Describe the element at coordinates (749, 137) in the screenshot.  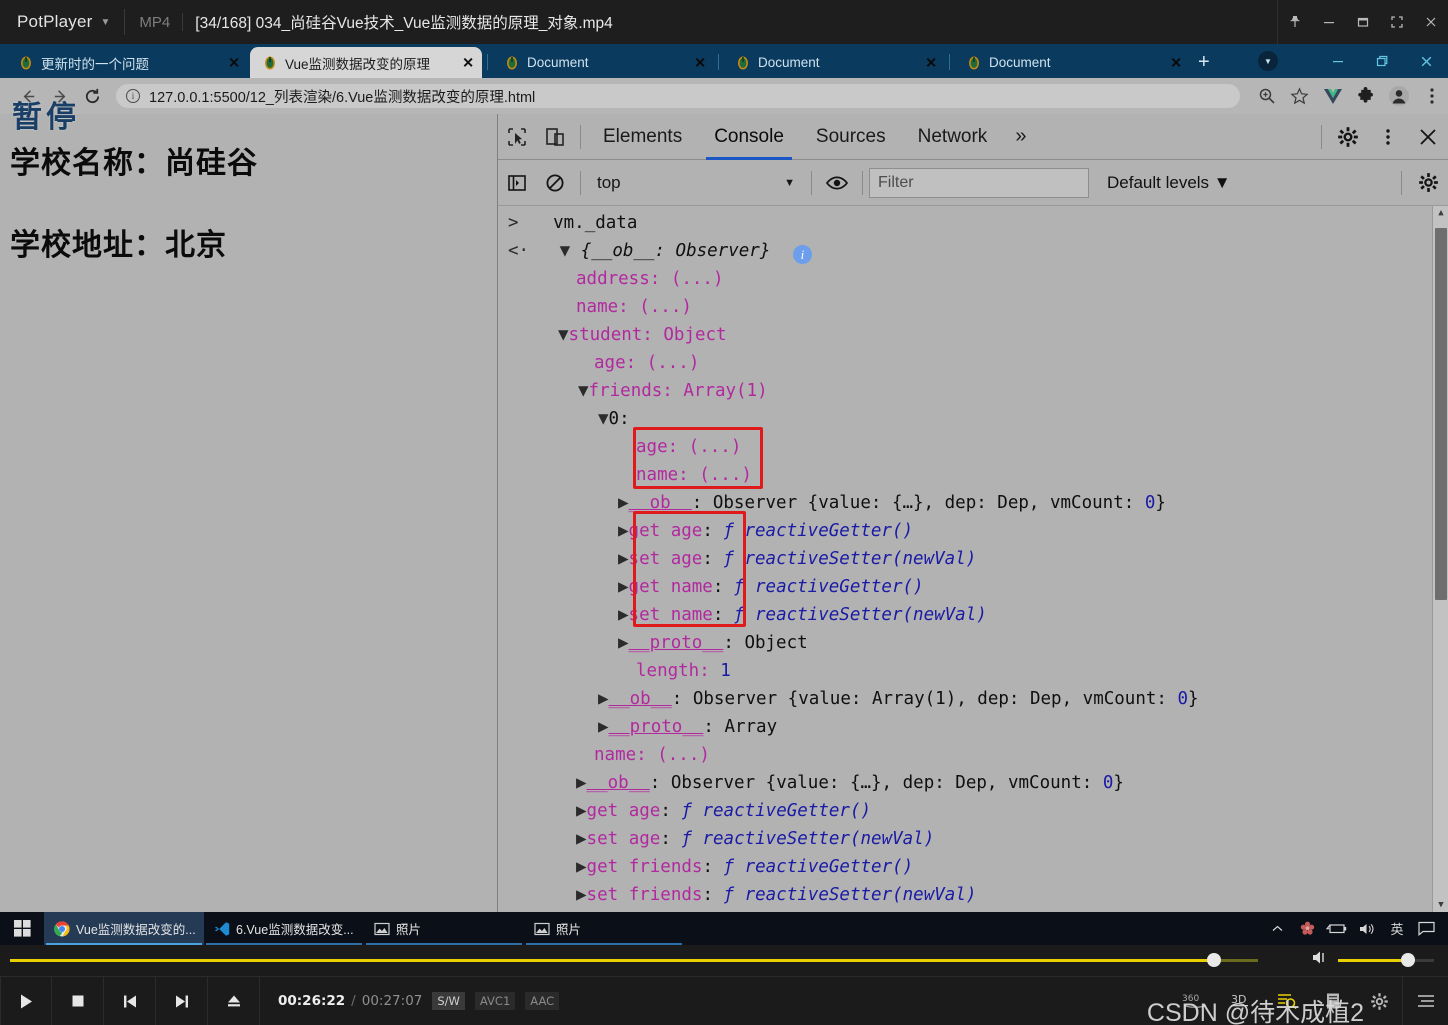
I see `devtools-tab-console: Console` at that location.